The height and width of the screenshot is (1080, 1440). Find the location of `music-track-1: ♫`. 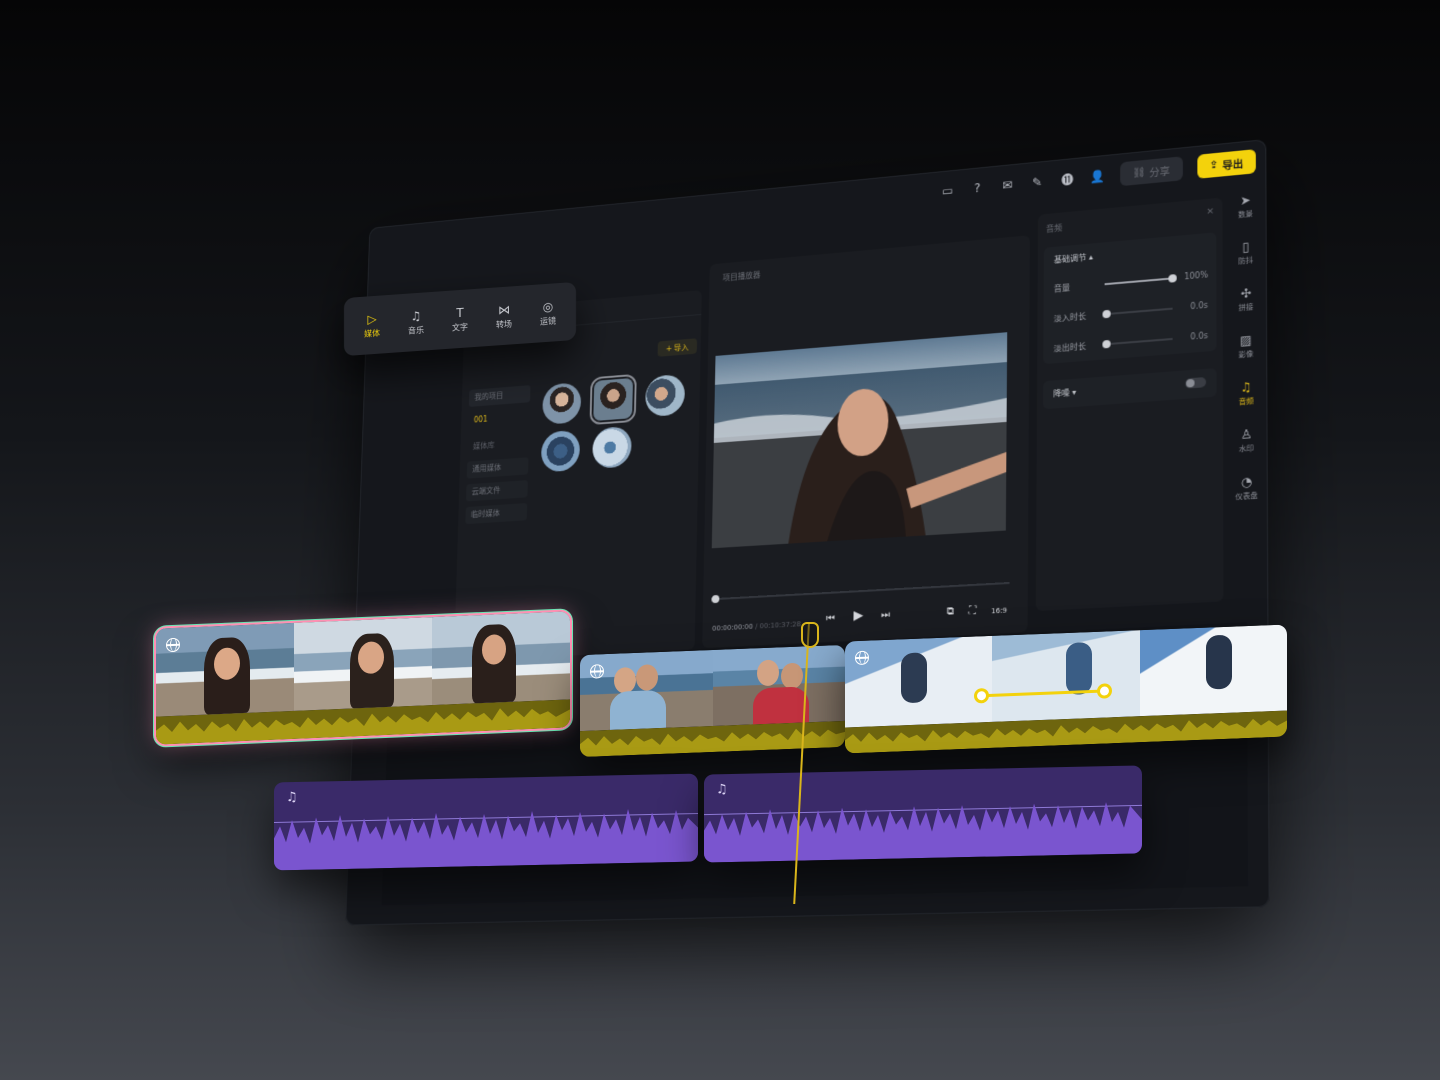

music-track-1: ♫ is located at coordinates (486, 822).